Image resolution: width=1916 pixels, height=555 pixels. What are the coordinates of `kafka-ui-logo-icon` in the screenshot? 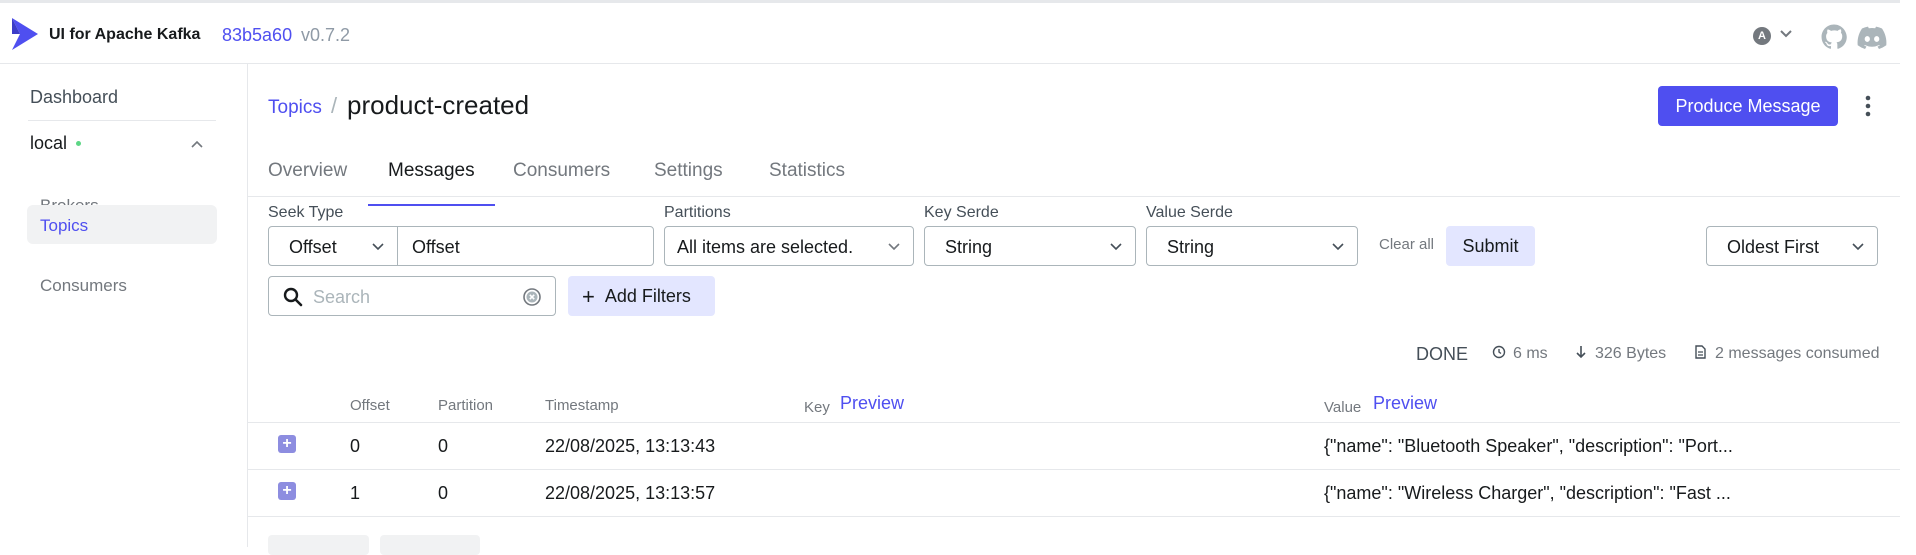 It's located at (24, 34).